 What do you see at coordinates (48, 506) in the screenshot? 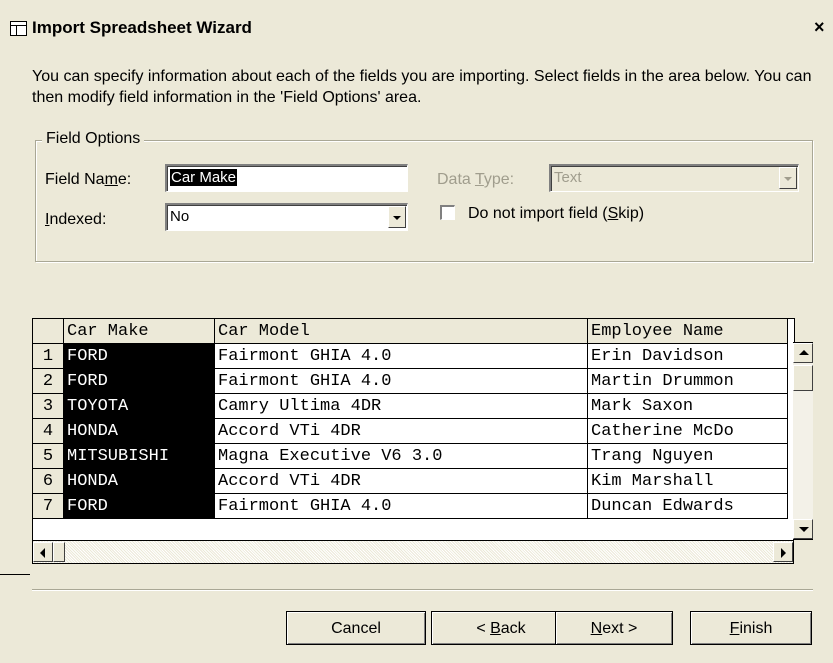
I see `row-number: 7` at bounding box center [48, 506].